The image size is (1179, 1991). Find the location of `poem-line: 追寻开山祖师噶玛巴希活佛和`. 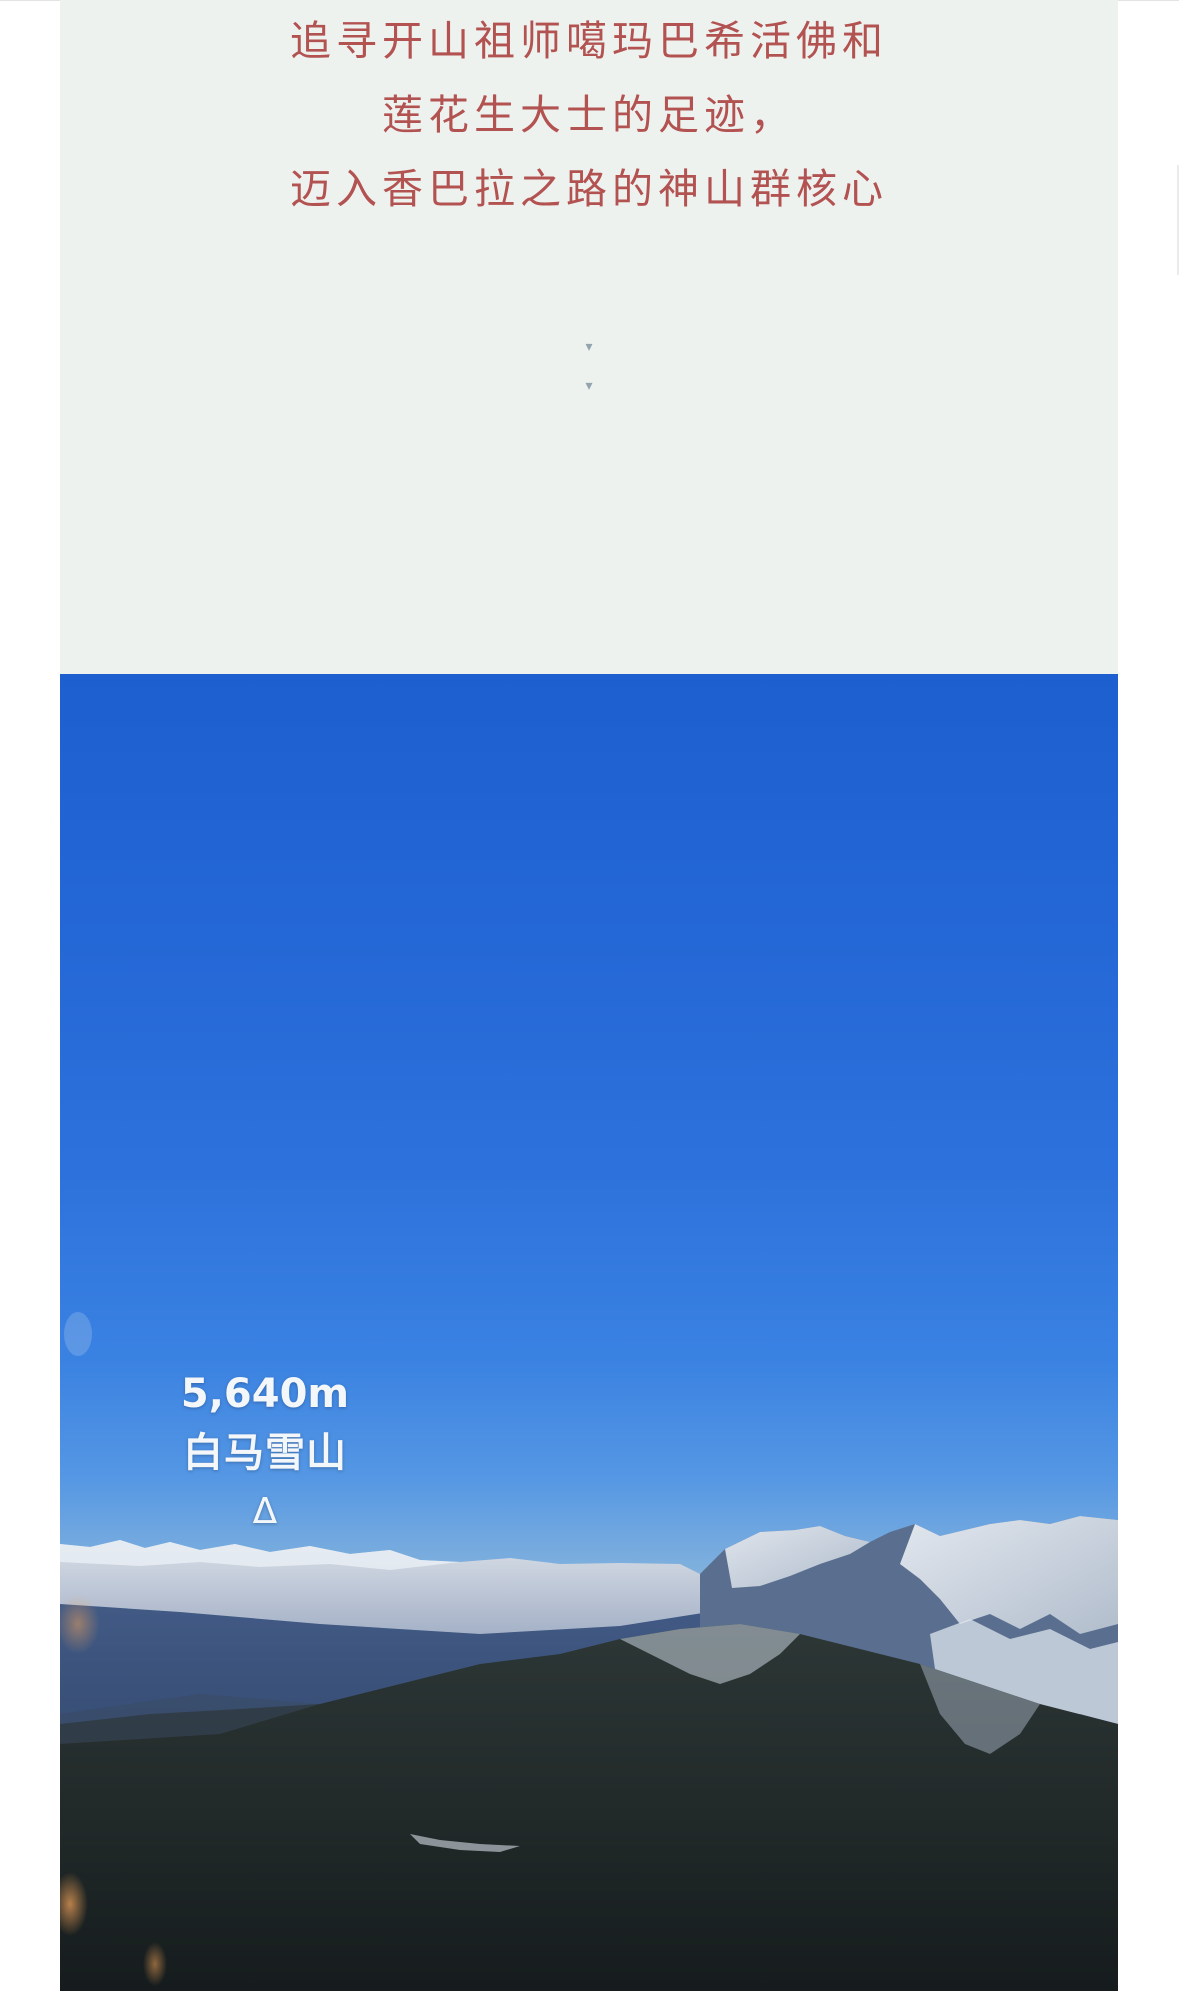

poem-line: 追寻开山祖师噶玛巴希活佛和 is located at coordinates (589, 41).